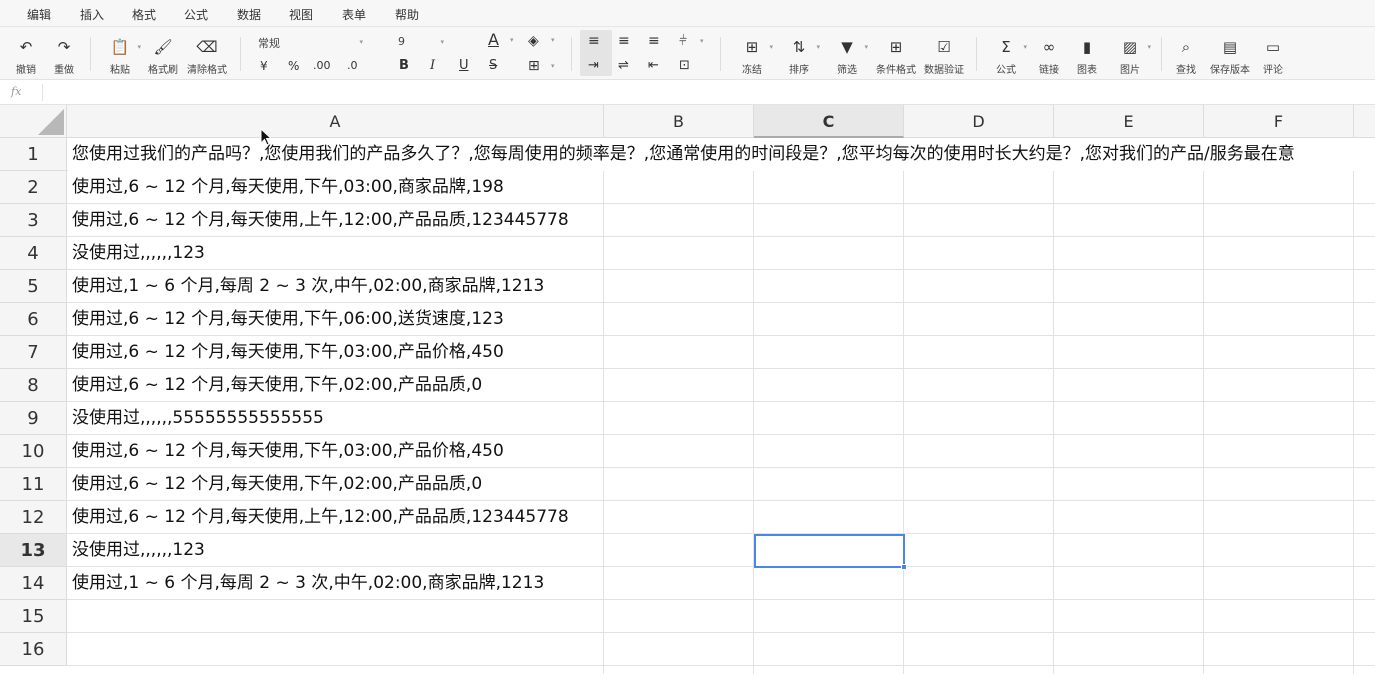 The height and width of the screenshot is (674, 1375). I want to click on row-header: 16, so click(33, 649).